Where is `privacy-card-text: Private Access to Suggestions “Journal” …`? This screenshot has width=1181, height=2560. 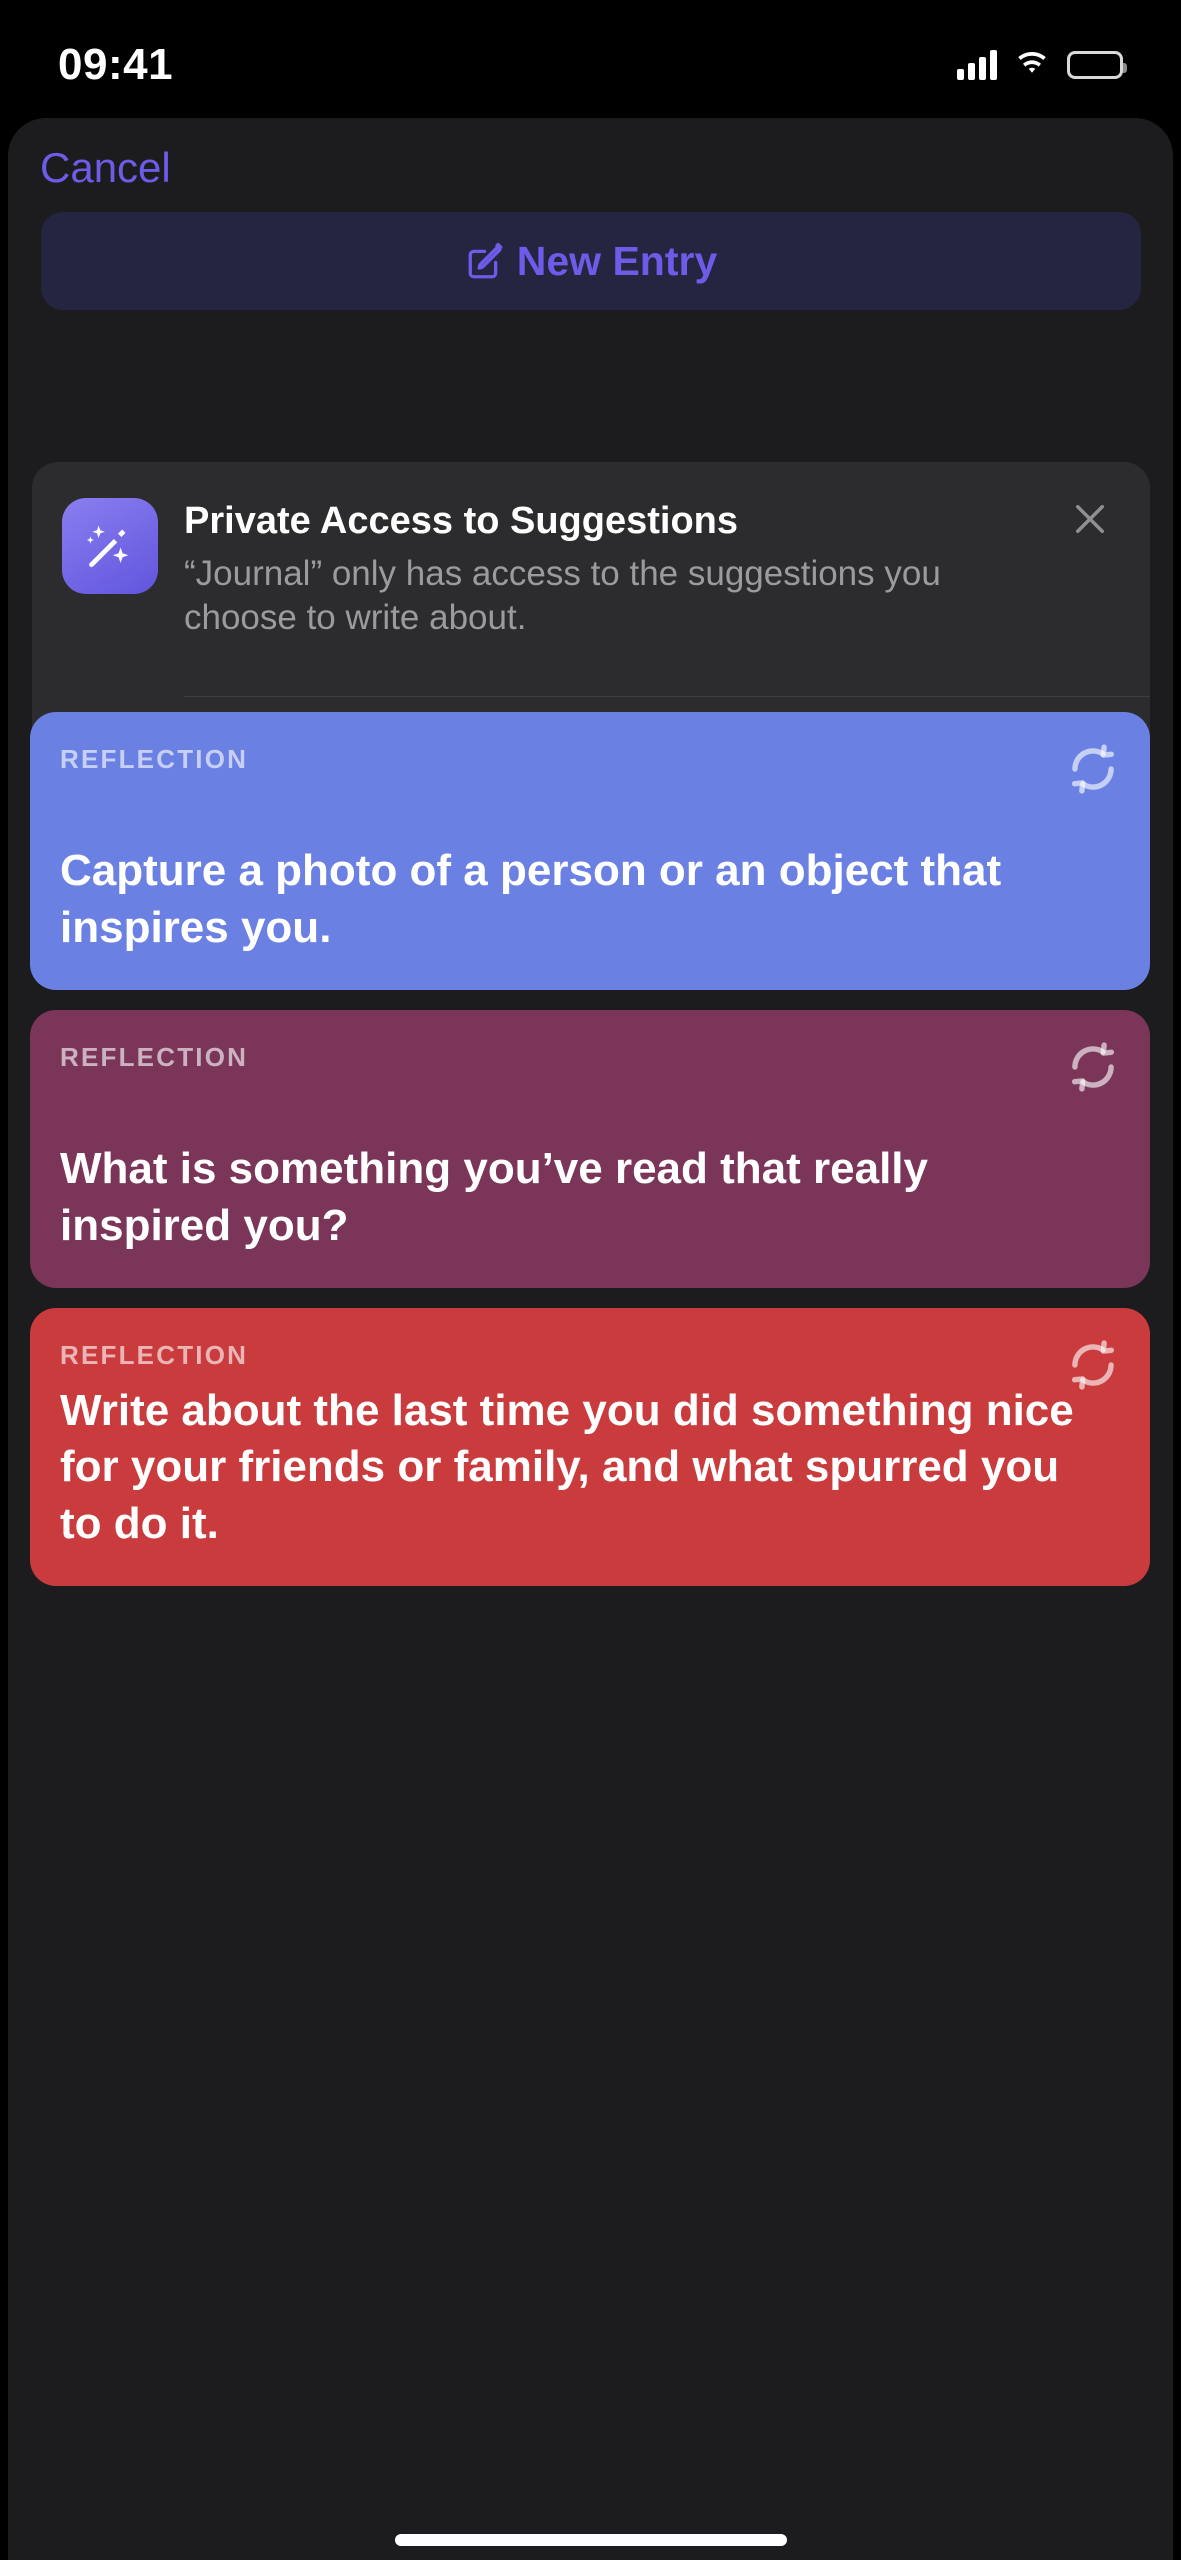 privacy-card-text: Private Access to Suggestions “Journal” … is located at coordinates (609, 569).